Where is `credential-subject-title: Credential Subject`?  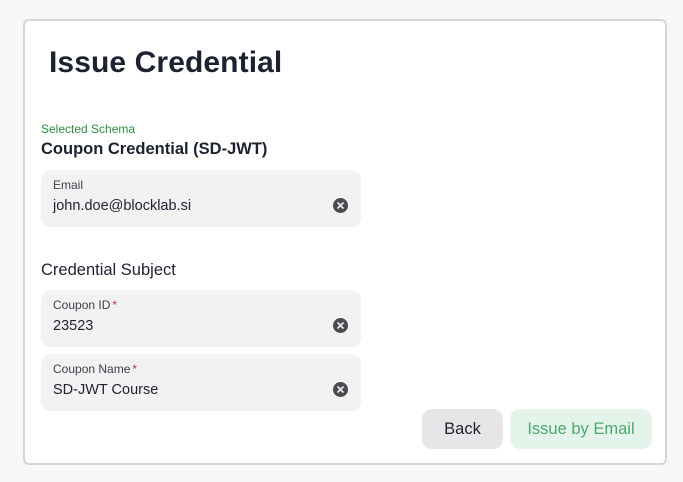 credential-subject-title: Credential Subject is located at coordinates (108, 270).